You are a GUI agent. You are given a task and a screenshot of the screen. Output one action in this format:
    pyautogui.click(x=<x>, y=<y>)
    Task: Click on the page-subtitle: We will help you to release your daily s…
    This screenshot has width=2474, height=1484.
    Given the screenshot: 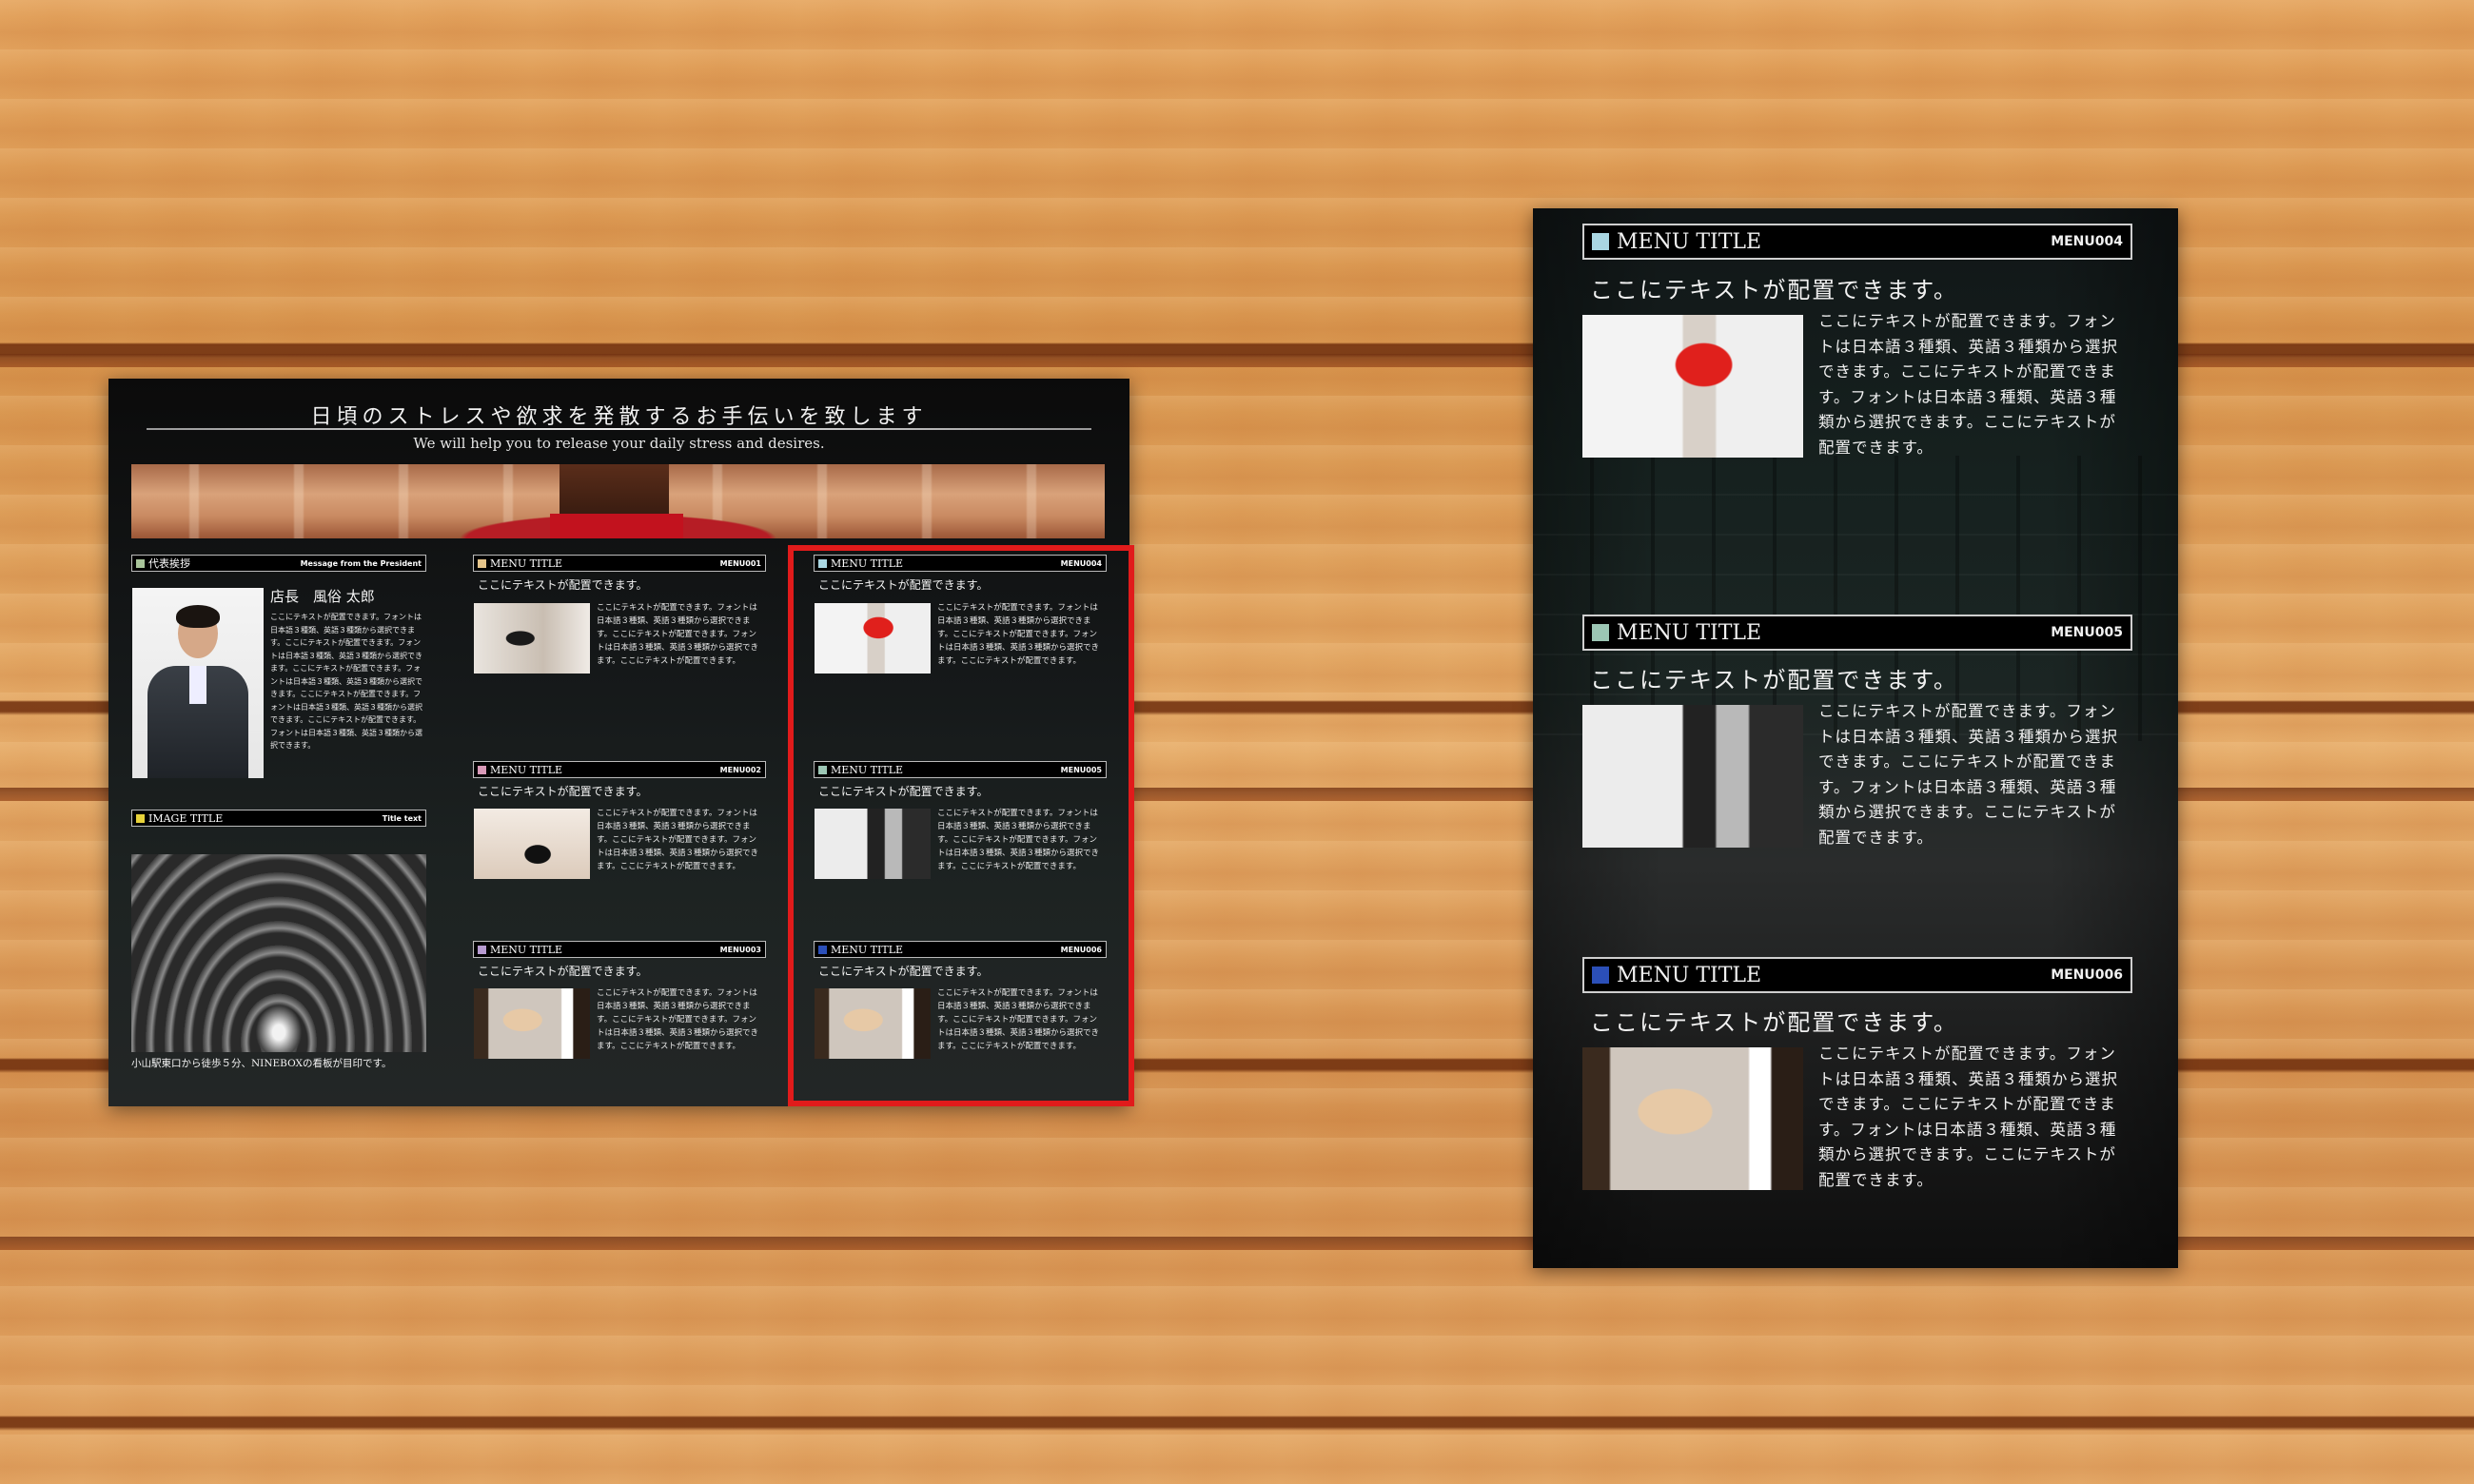 What is the action you would take?
    pyautogui.click(x=619, y=443)
    